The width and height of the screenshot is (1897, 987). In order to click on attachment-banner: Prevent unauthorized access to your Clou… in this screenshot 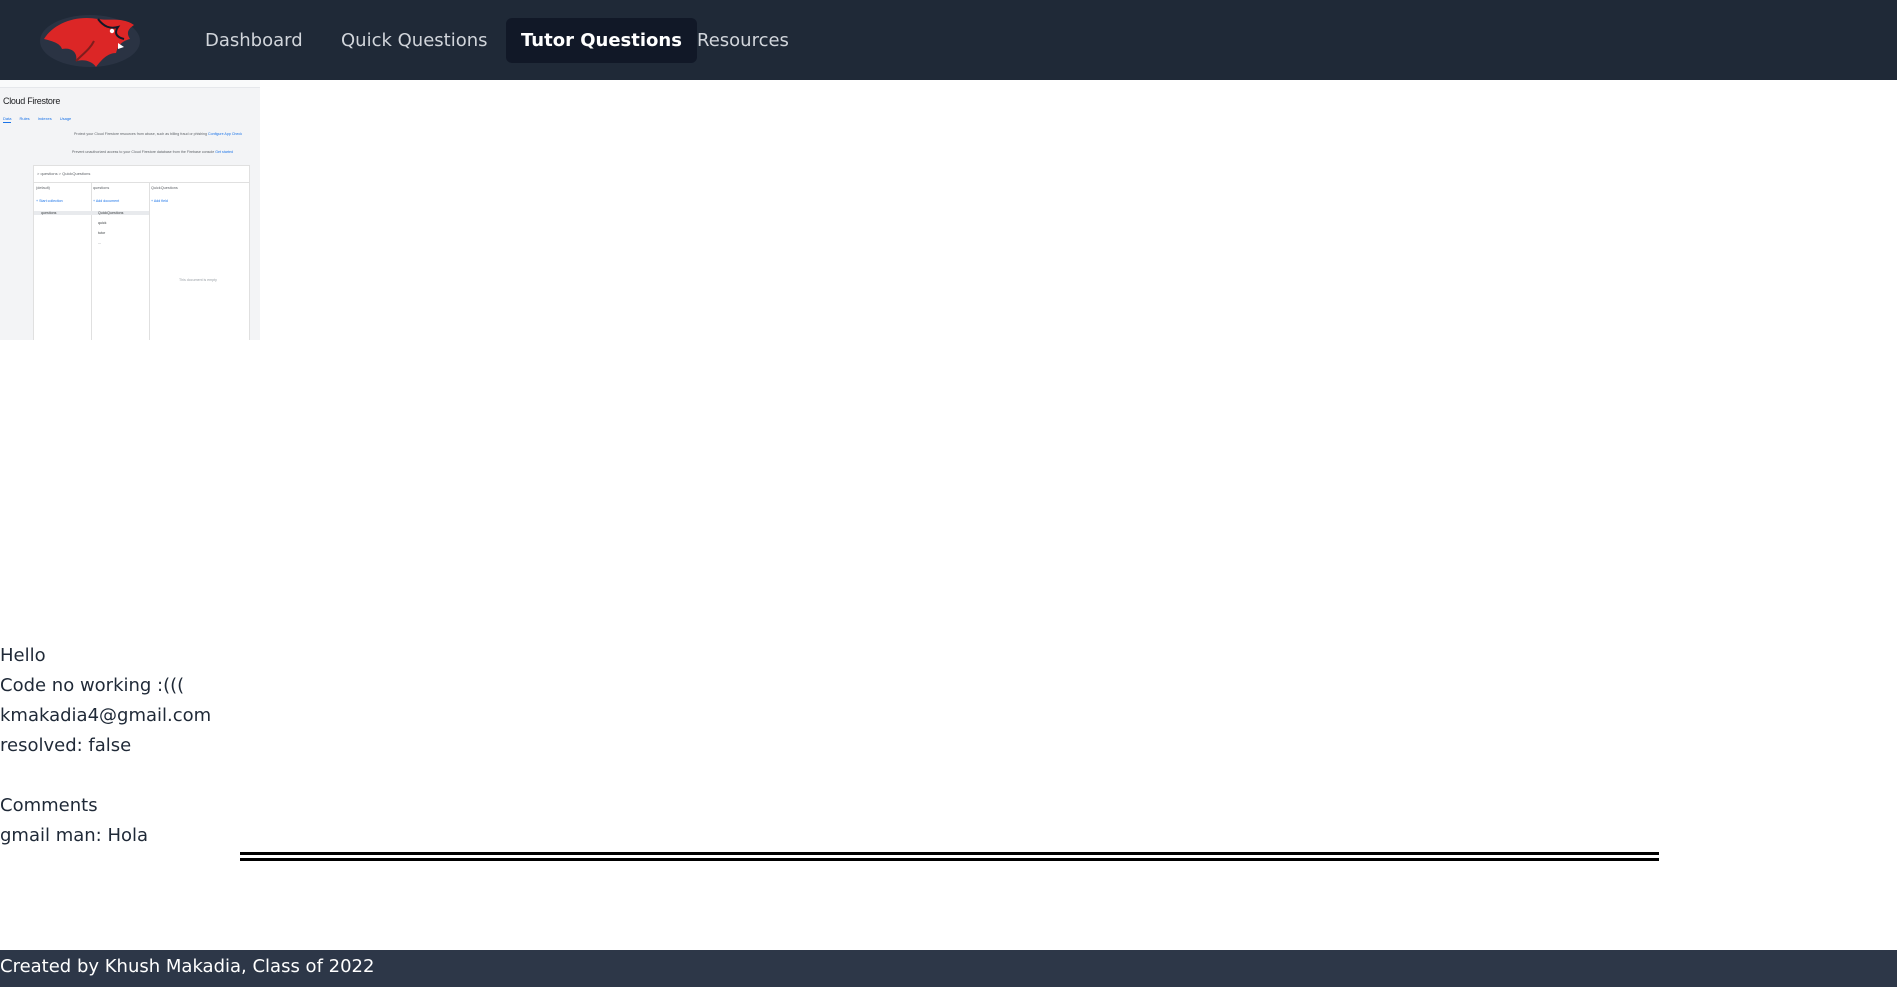, I will do `click(153, 152)`.